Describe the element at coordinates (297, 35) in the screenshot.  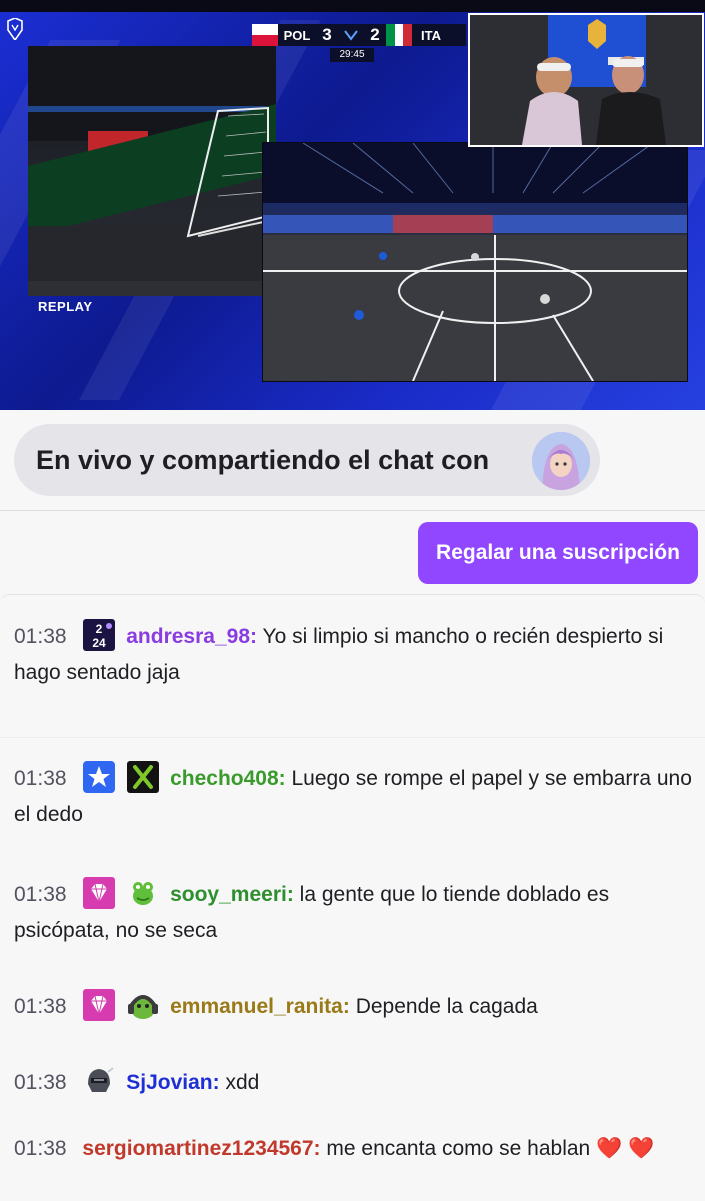
I see `home-team: POL` at that location.